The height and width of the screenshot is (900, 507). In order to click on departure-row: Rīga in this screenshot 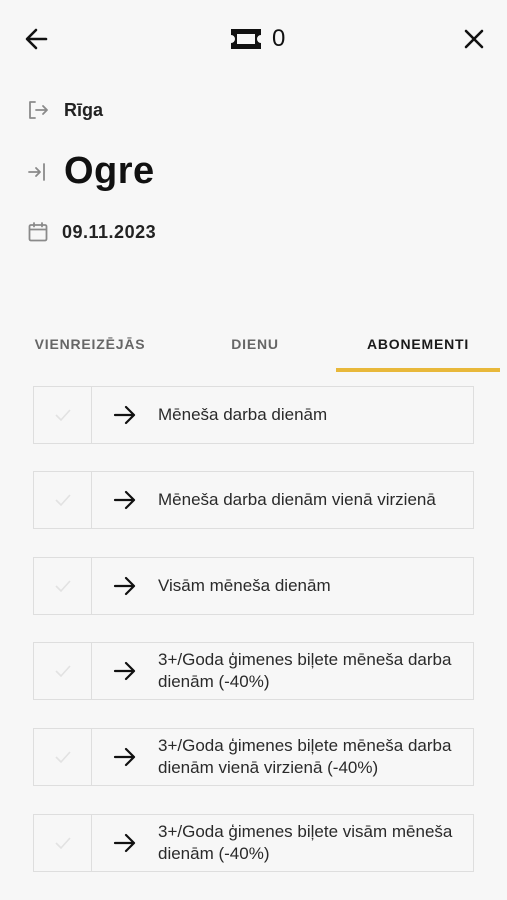, I will do `click(64, 110)`.